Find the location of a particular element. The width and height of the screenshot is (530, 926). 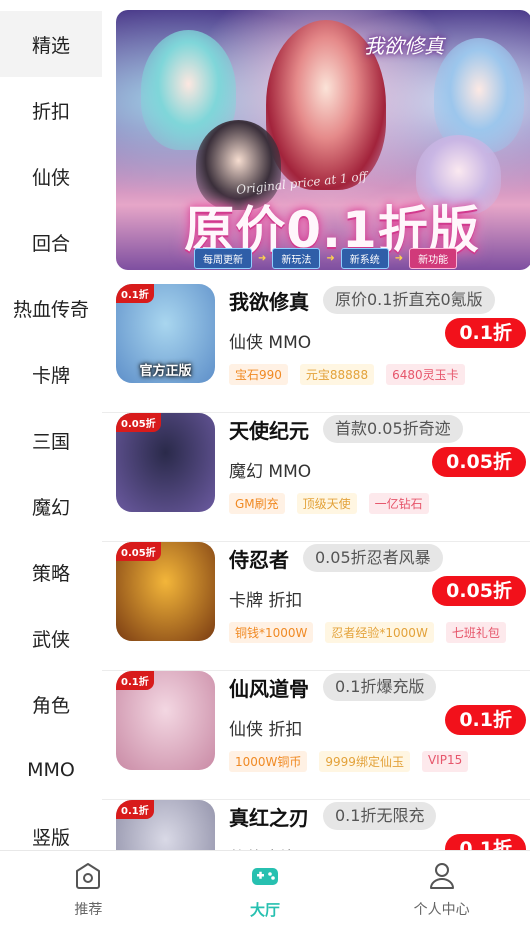

nav-tab-profile: 个人中心 is located at coordinates (441, 888).